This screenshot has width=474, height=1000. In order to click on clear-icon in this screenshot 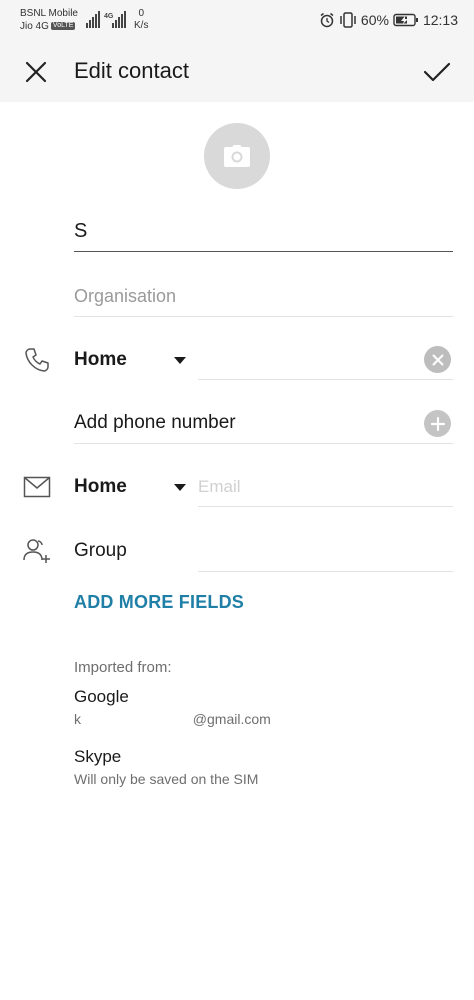, I will do `click(437, 359)`.